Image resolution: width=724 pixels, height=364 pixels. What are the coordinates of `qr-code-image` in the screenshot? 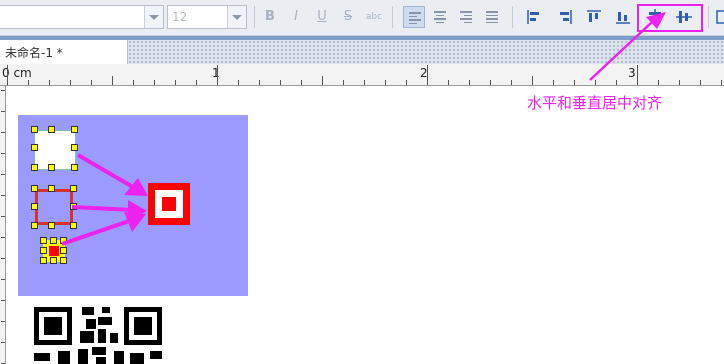 It's located at (98, 335).